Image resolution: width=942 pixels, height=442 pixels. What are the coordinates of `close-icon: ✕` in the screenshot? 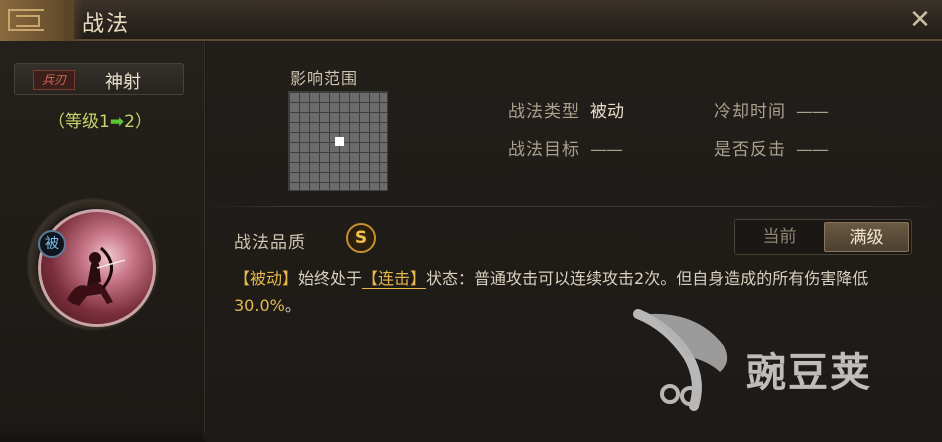 It's located at (920, 20).